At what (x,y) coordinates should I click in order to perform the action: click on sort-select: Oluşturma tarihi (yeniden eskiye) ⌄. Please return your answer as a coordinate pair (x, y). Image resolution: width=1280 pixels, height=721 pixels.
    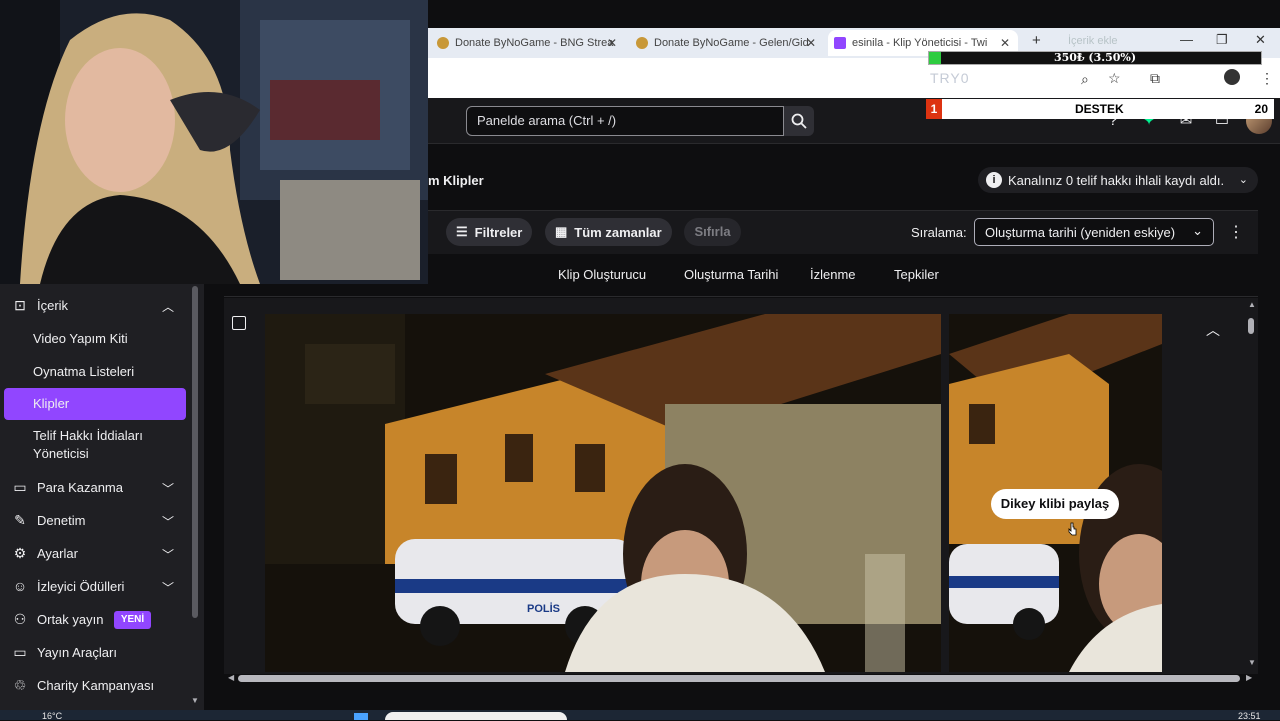
    Looking at the image, I should click on (1094, 232).